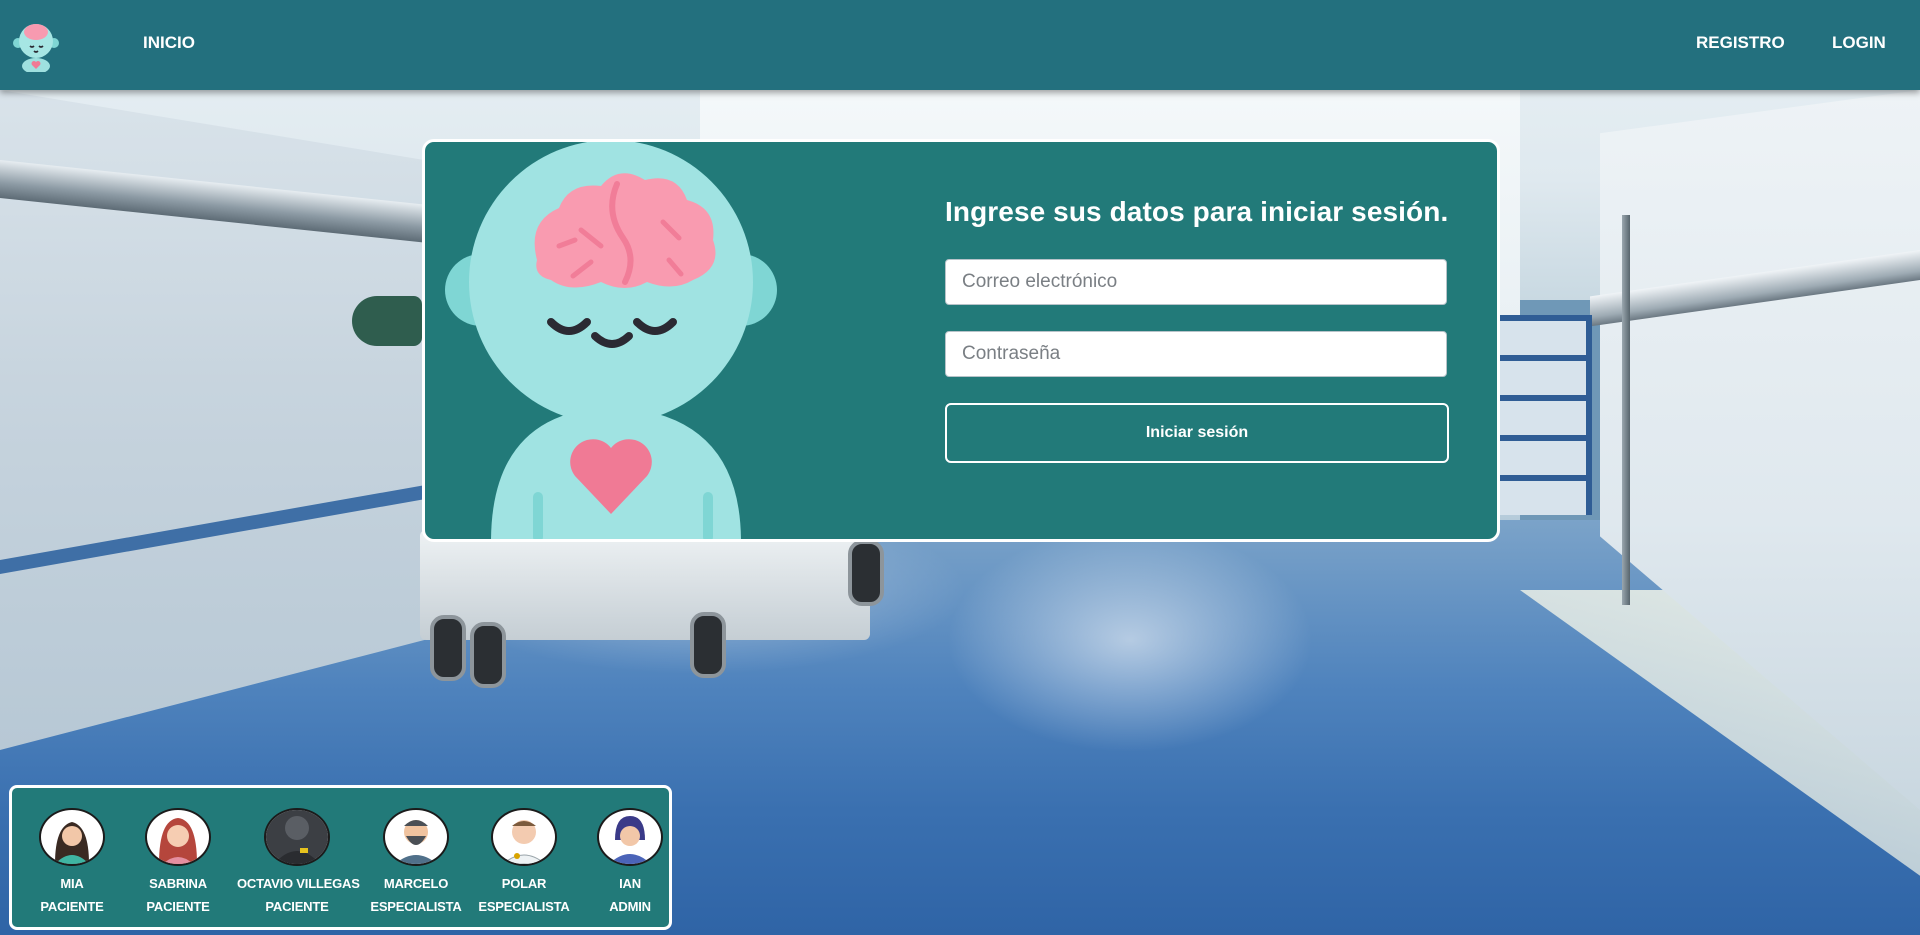  Describe the element at coordinates (1196, 282) in the screenshot. I see `email-input` at that location.